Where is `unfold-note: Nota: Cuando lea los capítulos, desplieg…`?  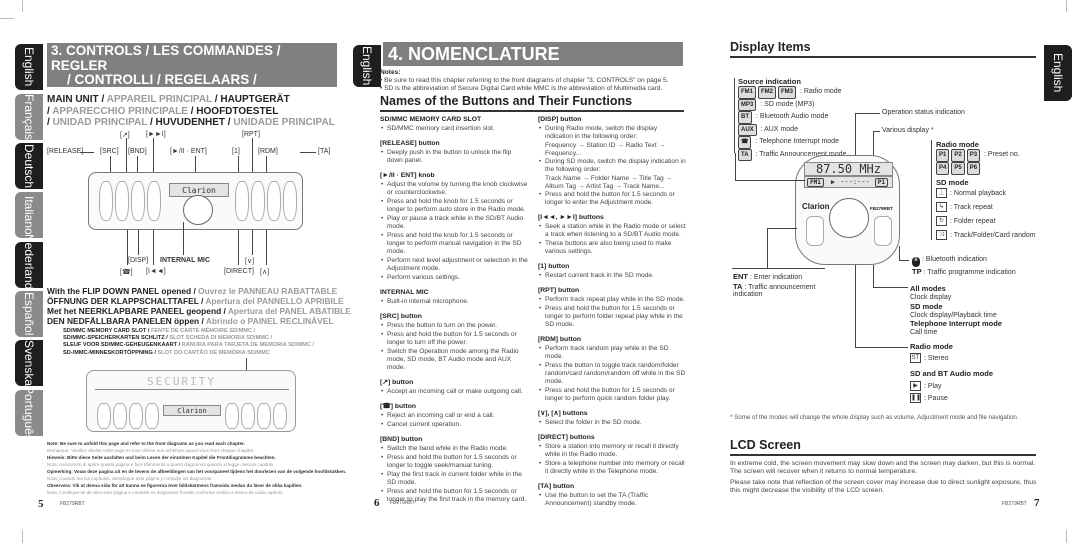
unfold-note: Nota: Cuando lea los capítulos, desplieg… is located at coordinates (130, 478).